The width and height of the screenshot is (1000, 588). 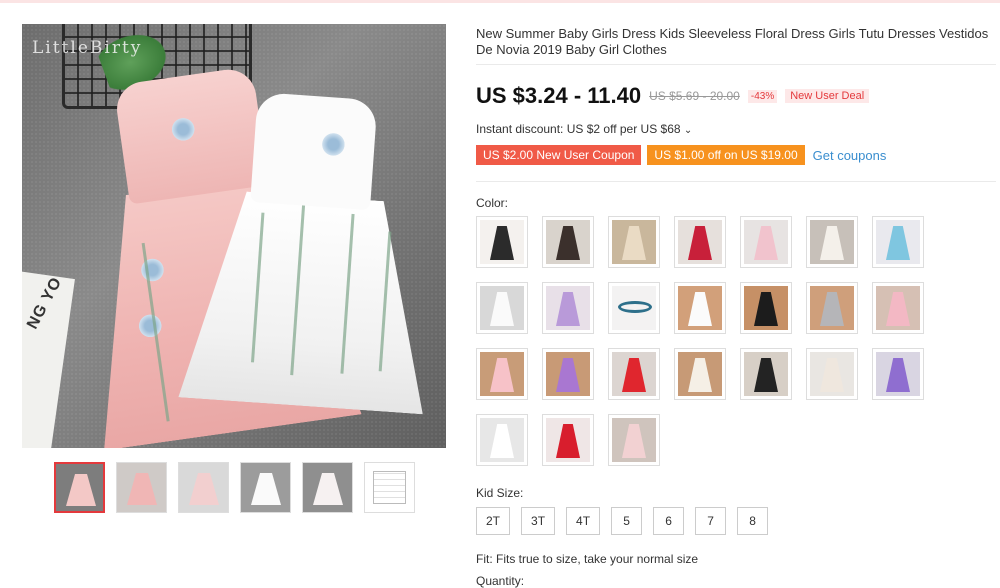 I want to click on color-swatch-floral-print-dress, so click(x=832, y=374).